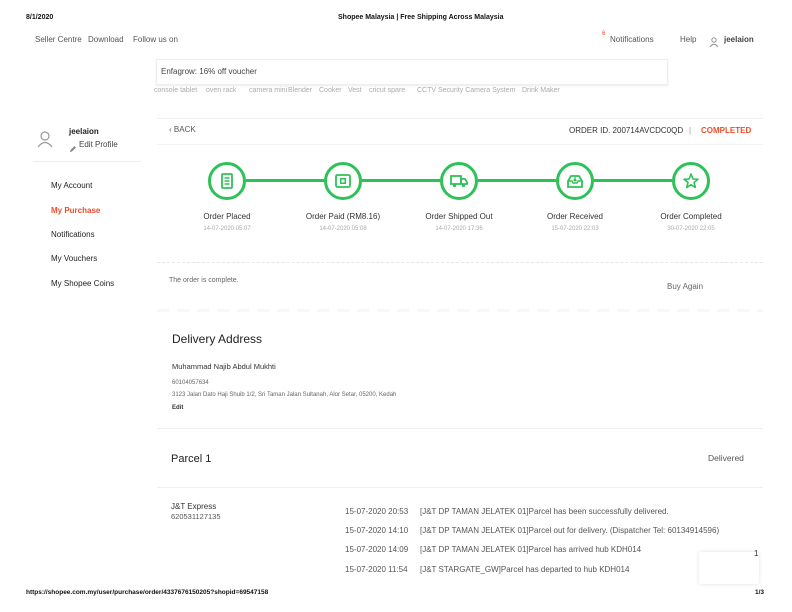 The width and height of the screenshot is (792, 612). What do you see at coordinates (739, 39) in the screenshot?
I see `username-link: jeelaion` at bounding box center [739, 39].